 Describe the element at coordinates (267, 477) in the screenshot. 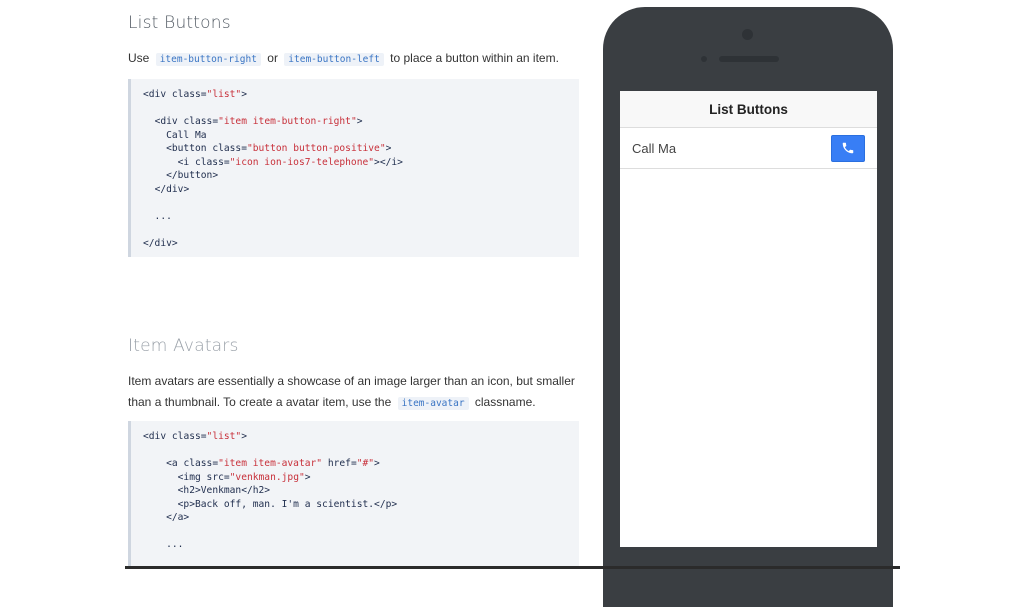

I see `code-token: "venkman.jpg"` at that location.